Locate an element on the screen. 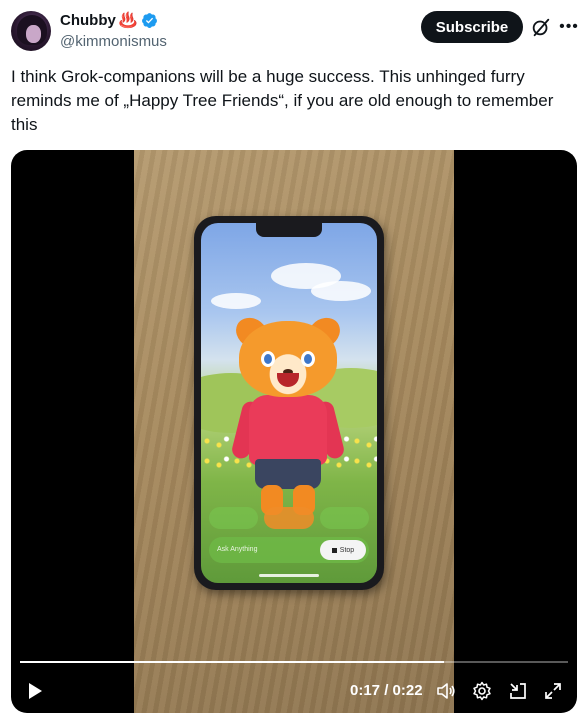  phone-home-indicator is located at coordinates (289, 575).